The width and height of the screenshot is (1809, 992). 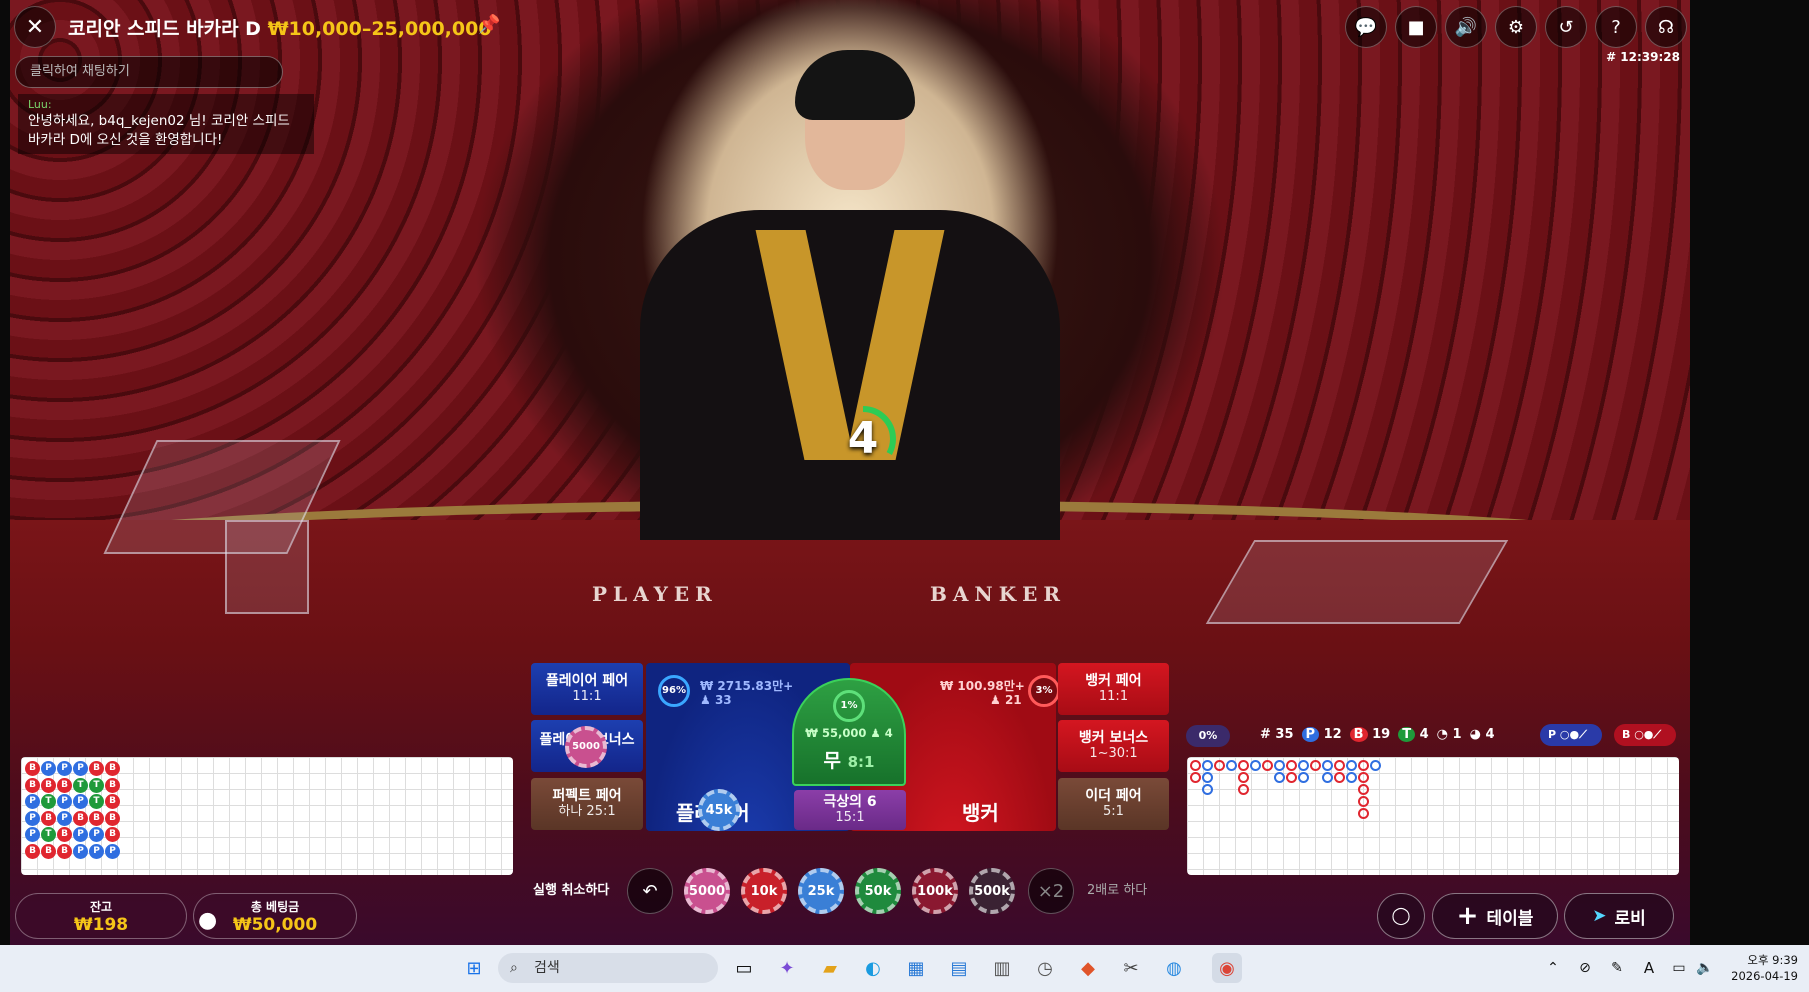 I want to click on tie-stats: ₩ 55,000 ♟ 4, so click(x=849, y=733).